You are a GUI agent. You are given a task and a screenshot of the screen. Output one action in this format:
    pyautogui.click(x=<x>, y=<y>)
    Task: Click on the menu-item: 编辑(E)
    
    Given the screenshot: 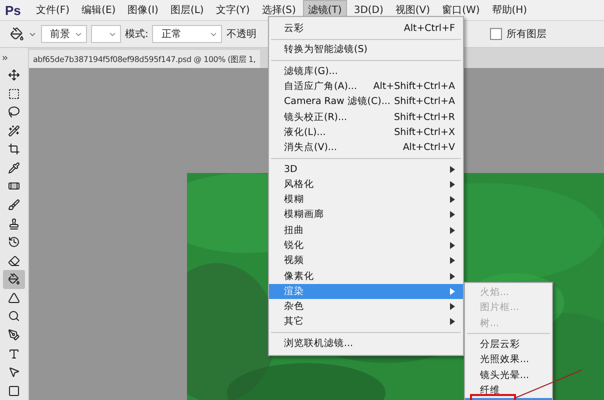 What is the action you would take?
    pyautogui.click(x=98, y=10)
    